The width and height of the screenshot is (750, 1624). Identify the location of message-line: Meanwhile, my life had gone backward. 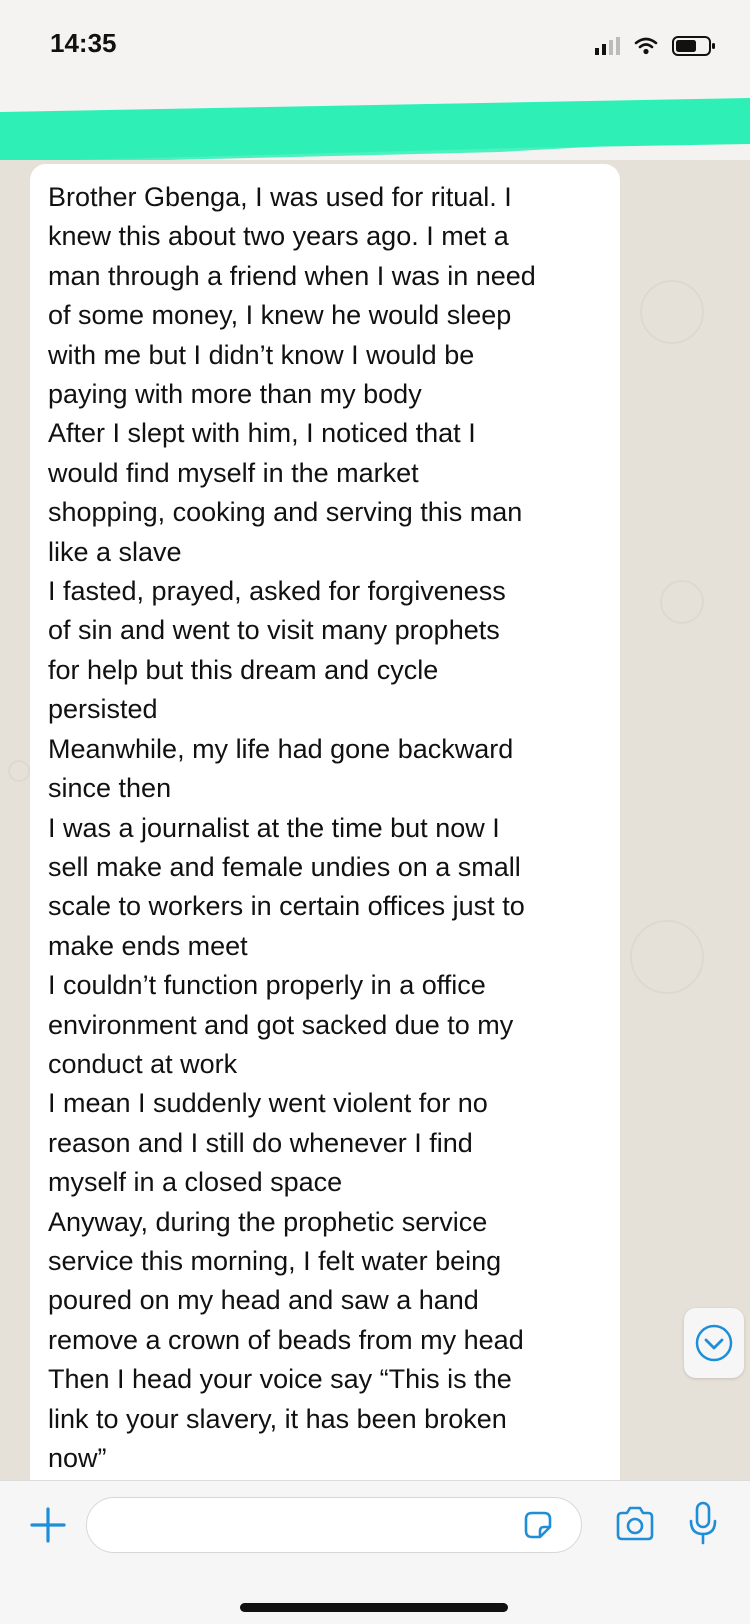
(281, 748).